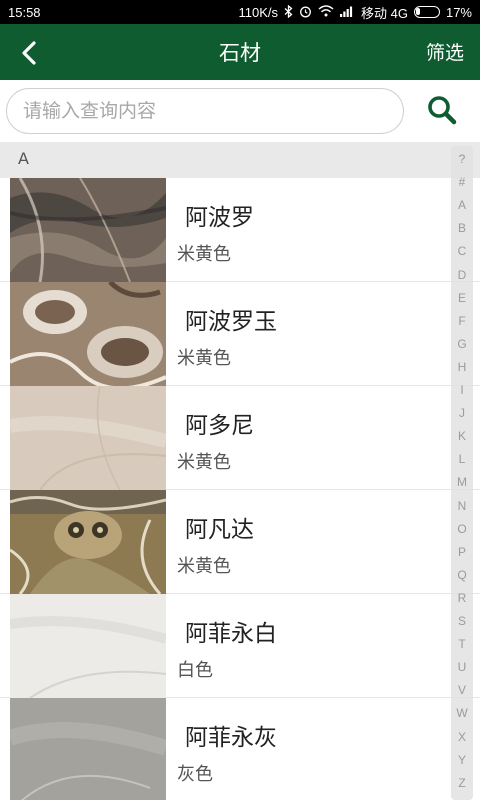 The width and height of the screenshot is (480, 800). I want to click on index-letter-q: Q, so click(462, 575).